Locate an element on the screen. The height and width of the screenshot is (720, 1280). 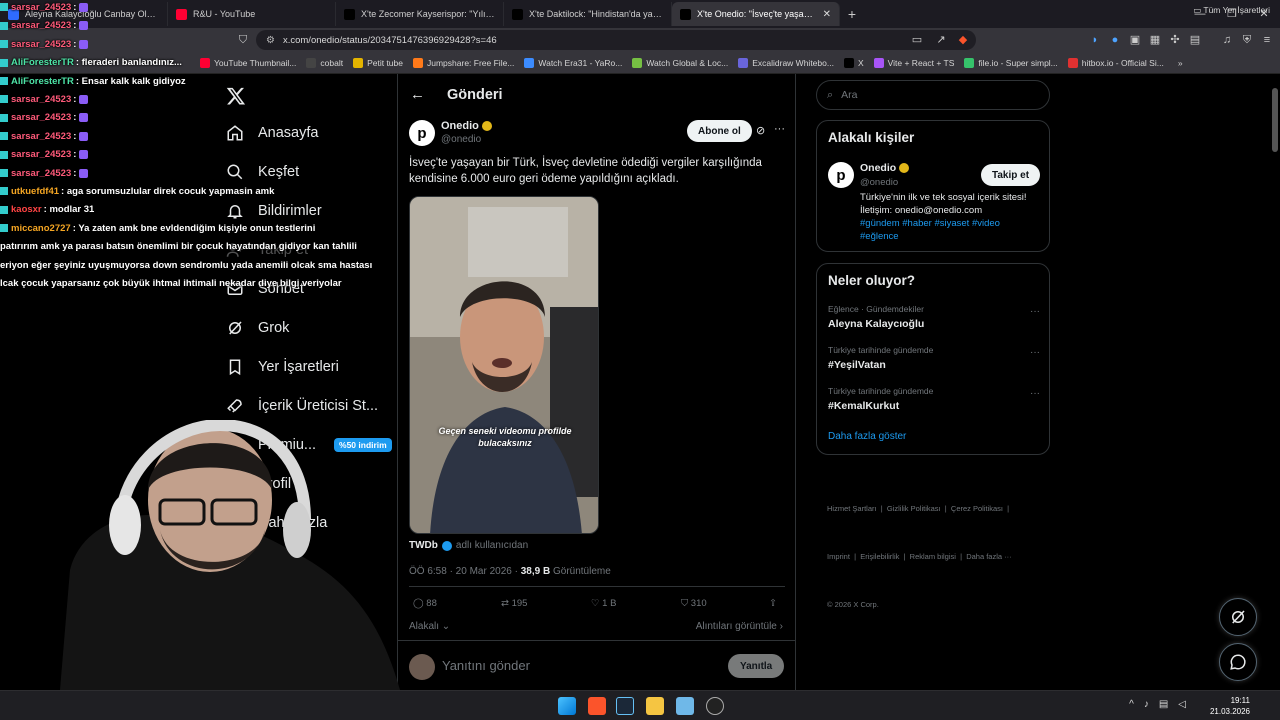
cast-icon: ▭ is located at coordinates (917, 40).